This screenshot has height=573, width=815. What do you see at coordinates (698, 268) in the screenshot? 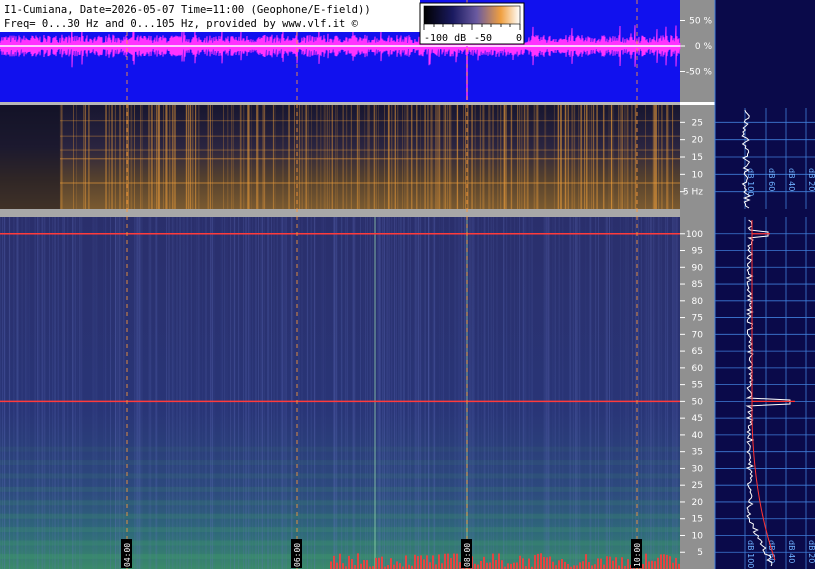
I see `spectrogram-high-tick-label: 90` at bounding box center [698, 268].